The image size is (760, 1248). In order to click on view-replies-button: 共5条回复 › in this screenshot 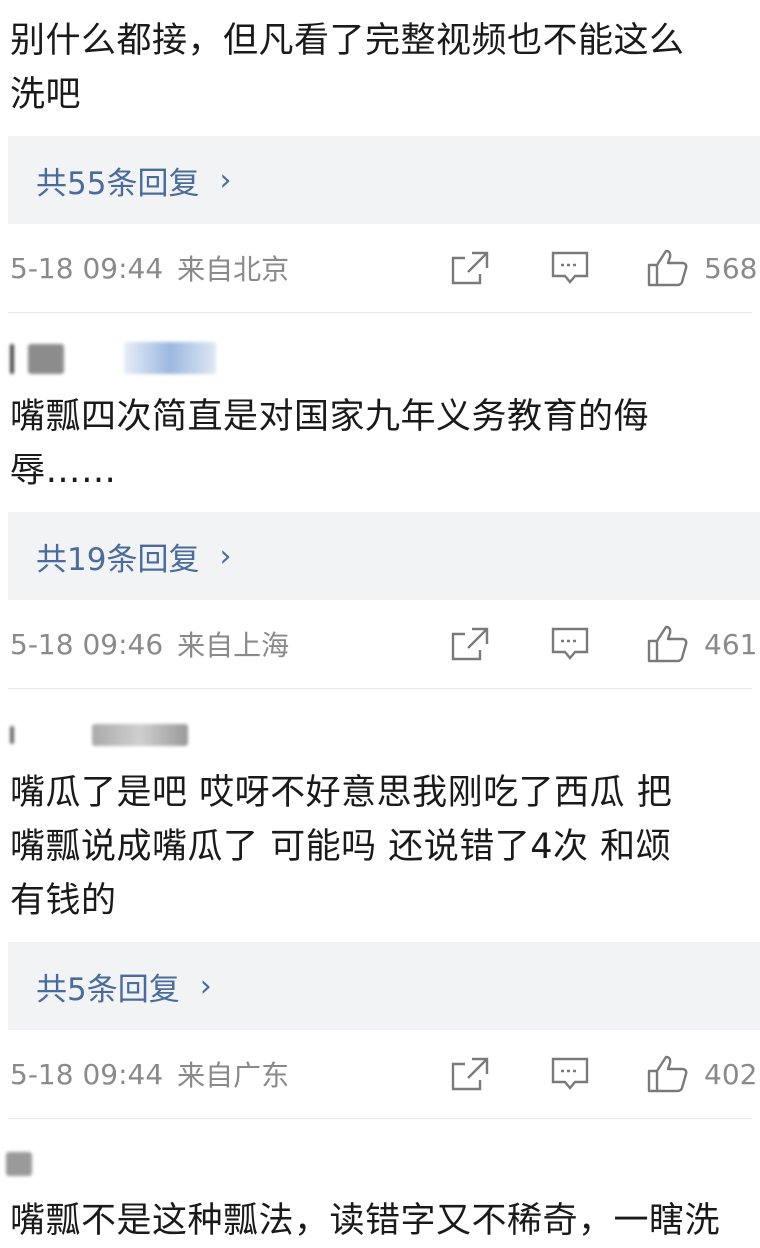, I will do `click(384, 986)`.